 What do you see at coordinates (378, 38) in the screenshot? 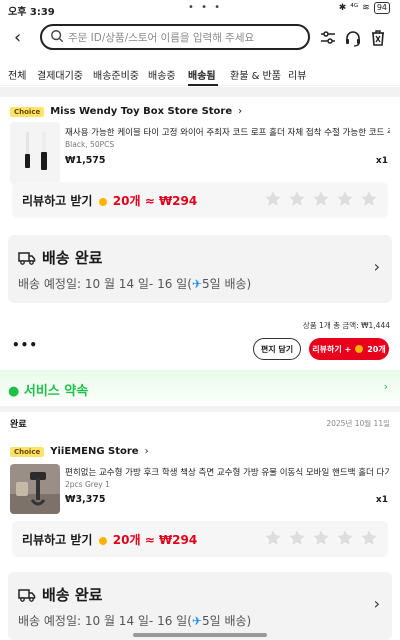
I see `trash-icon` at bounding box center [378, 38].